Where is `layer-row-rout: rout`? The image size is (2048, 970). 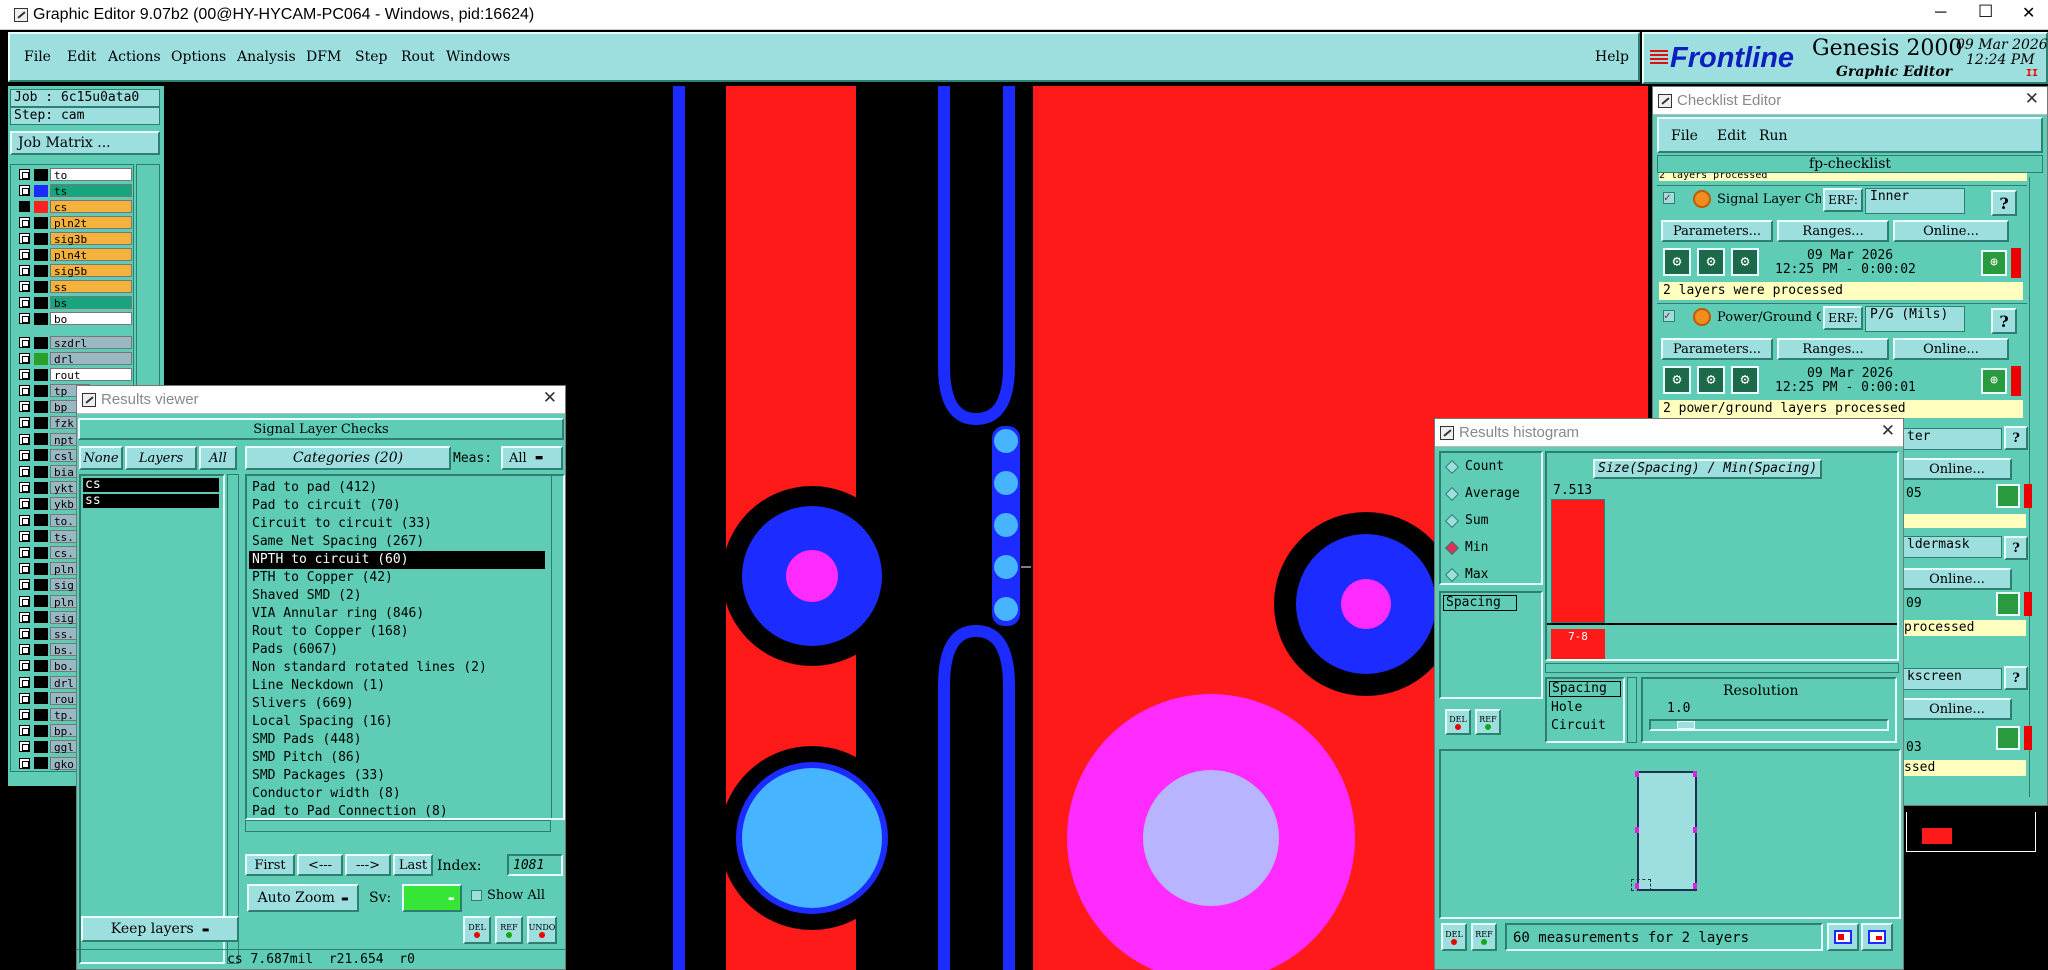 layer-row-rout: rout is located at coordinates (71, 374).